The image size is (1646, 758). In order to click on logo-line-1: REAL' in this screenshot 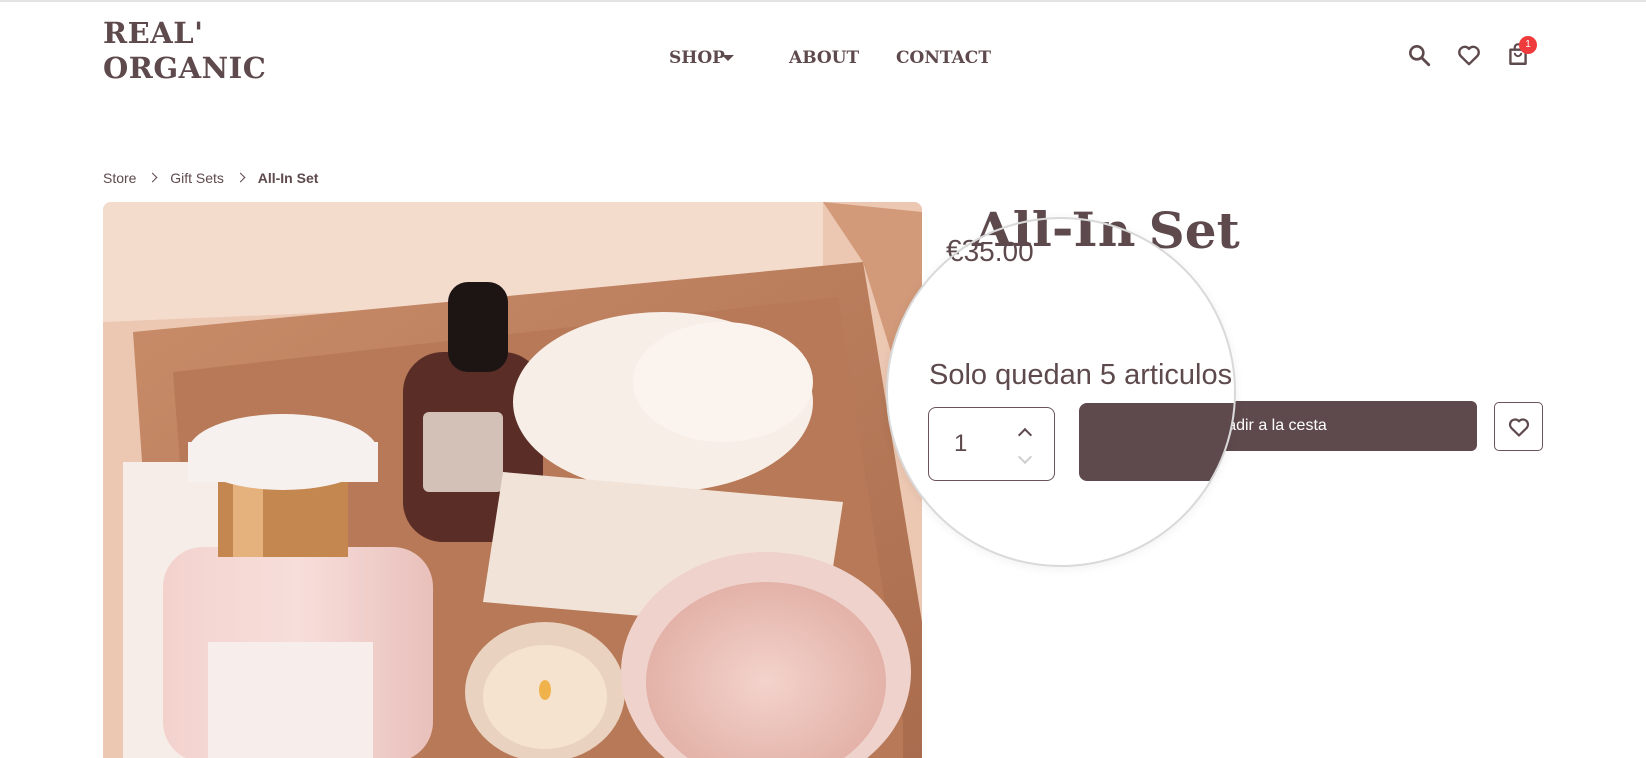, I will do `click(153, 33)`.